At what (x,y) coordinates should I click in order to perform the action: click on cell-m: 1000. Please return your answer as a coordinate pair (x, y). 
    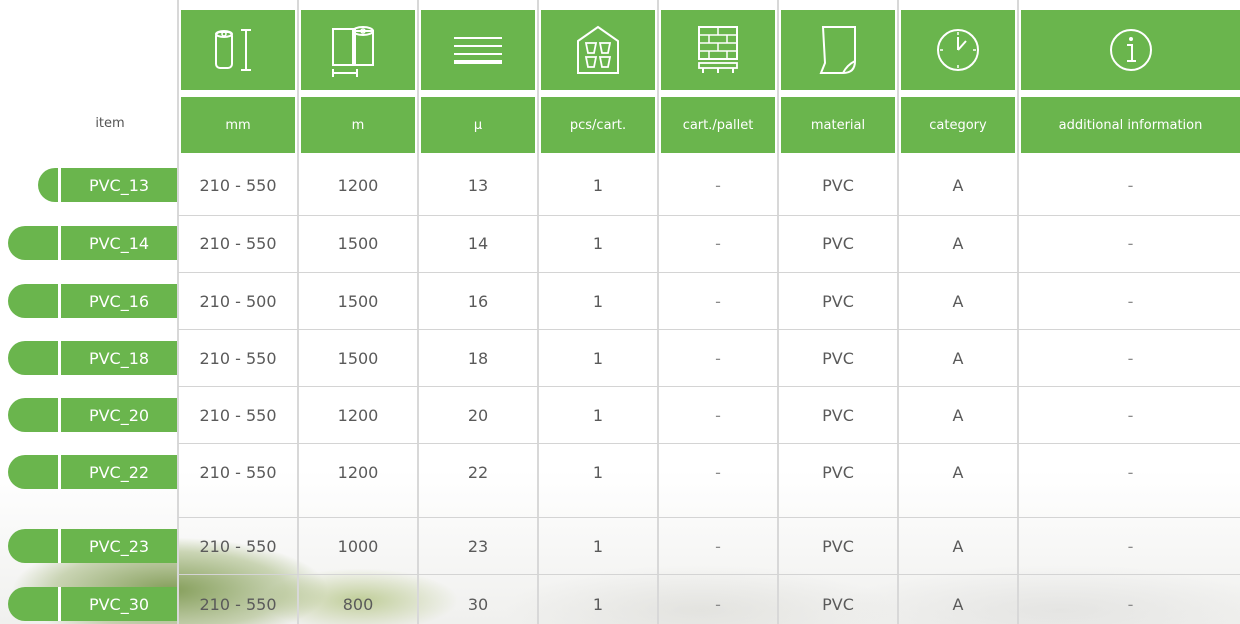
    Looking at the image, I should click on (358, 546).